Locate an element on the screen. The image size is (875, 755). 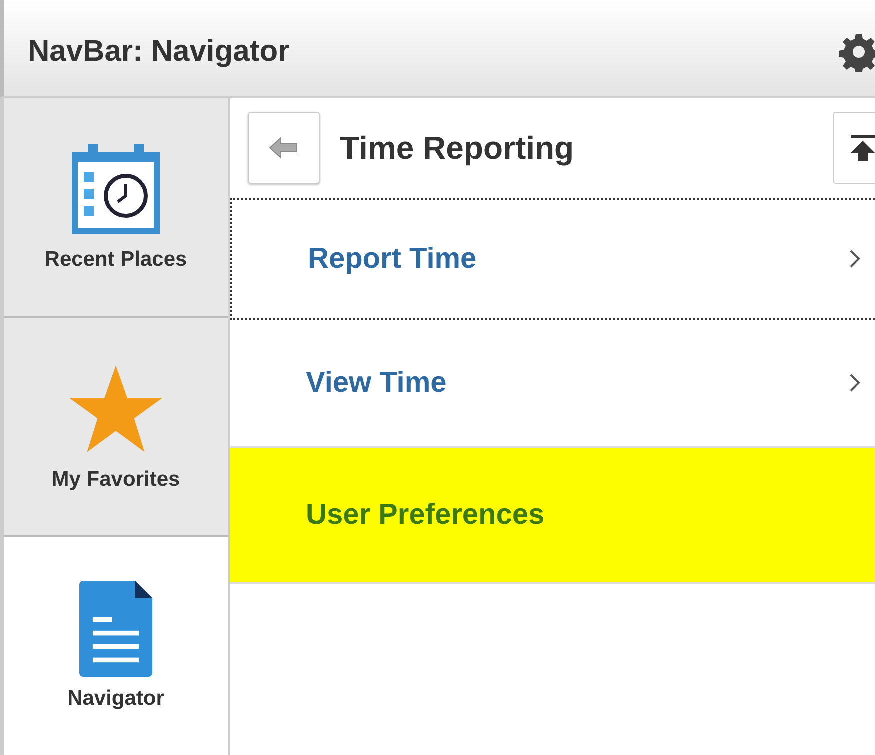
panel-title: Time Reporting is located at coordinates (458, 148).